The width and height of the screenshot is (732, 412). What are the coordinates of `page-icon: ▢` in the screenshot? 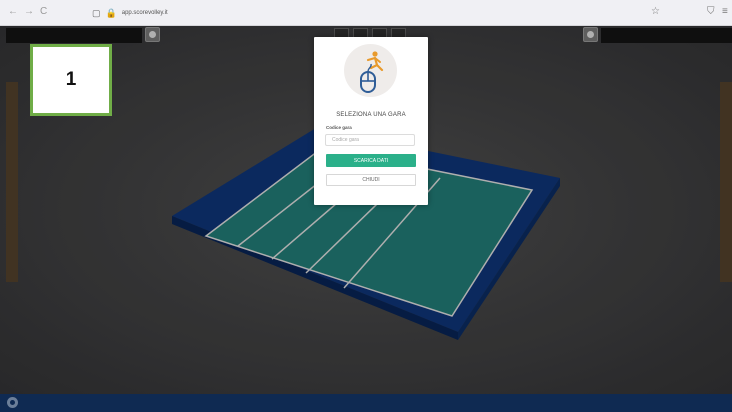 It's located at (96, 13).